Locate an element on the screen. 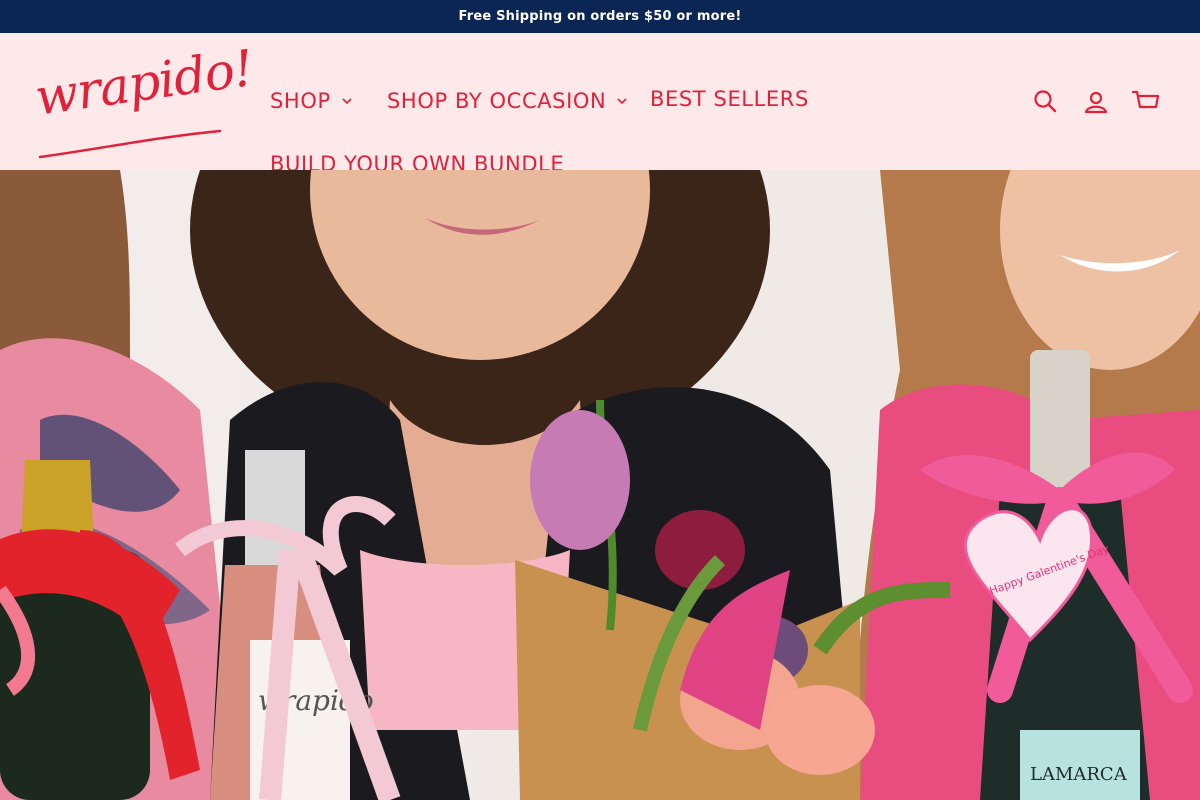  logo-text: wrapido! is located at coordinates (144, 82).